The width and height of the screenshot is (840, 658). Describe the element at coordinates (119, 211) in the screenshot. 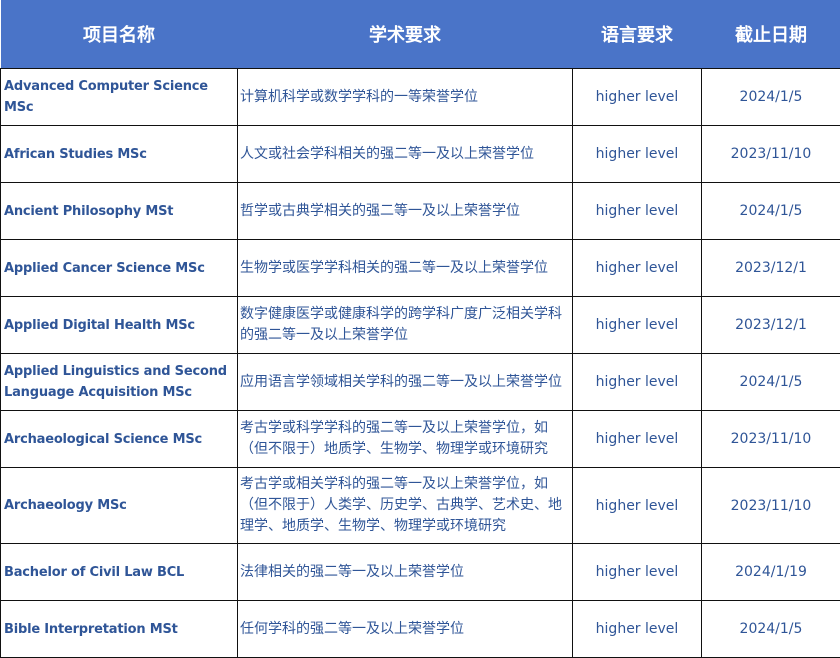

I see `program-name-cell: Ancient Philosophy MSt` at that location.